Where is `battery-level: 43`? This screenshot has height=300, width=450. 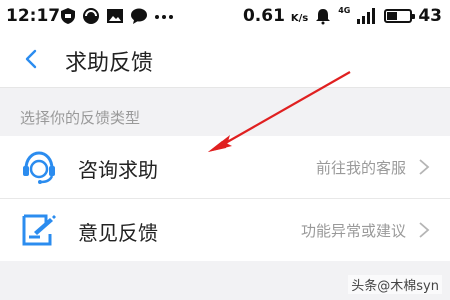 battery-level: 43 is located at coordinates (430, 16).